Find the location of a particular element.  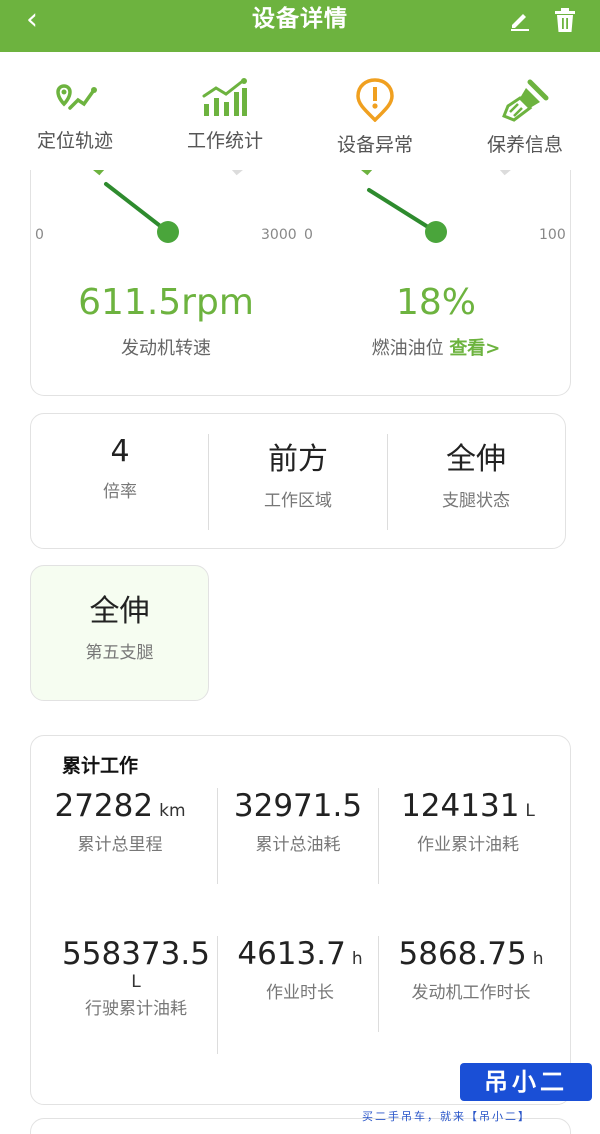

quick-action-warning: 设备异常 is located at coordinates (375, 129).